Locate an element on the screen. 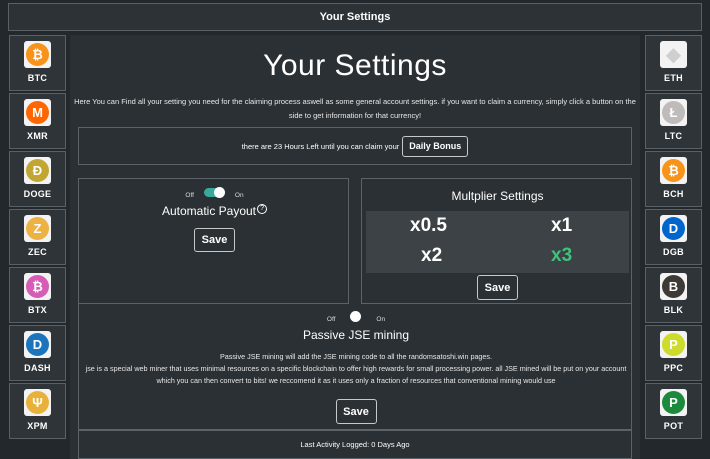 This screenshot has height=459, width=710. coin-button-dgb: D DGB is located at coordinates (673, 237).